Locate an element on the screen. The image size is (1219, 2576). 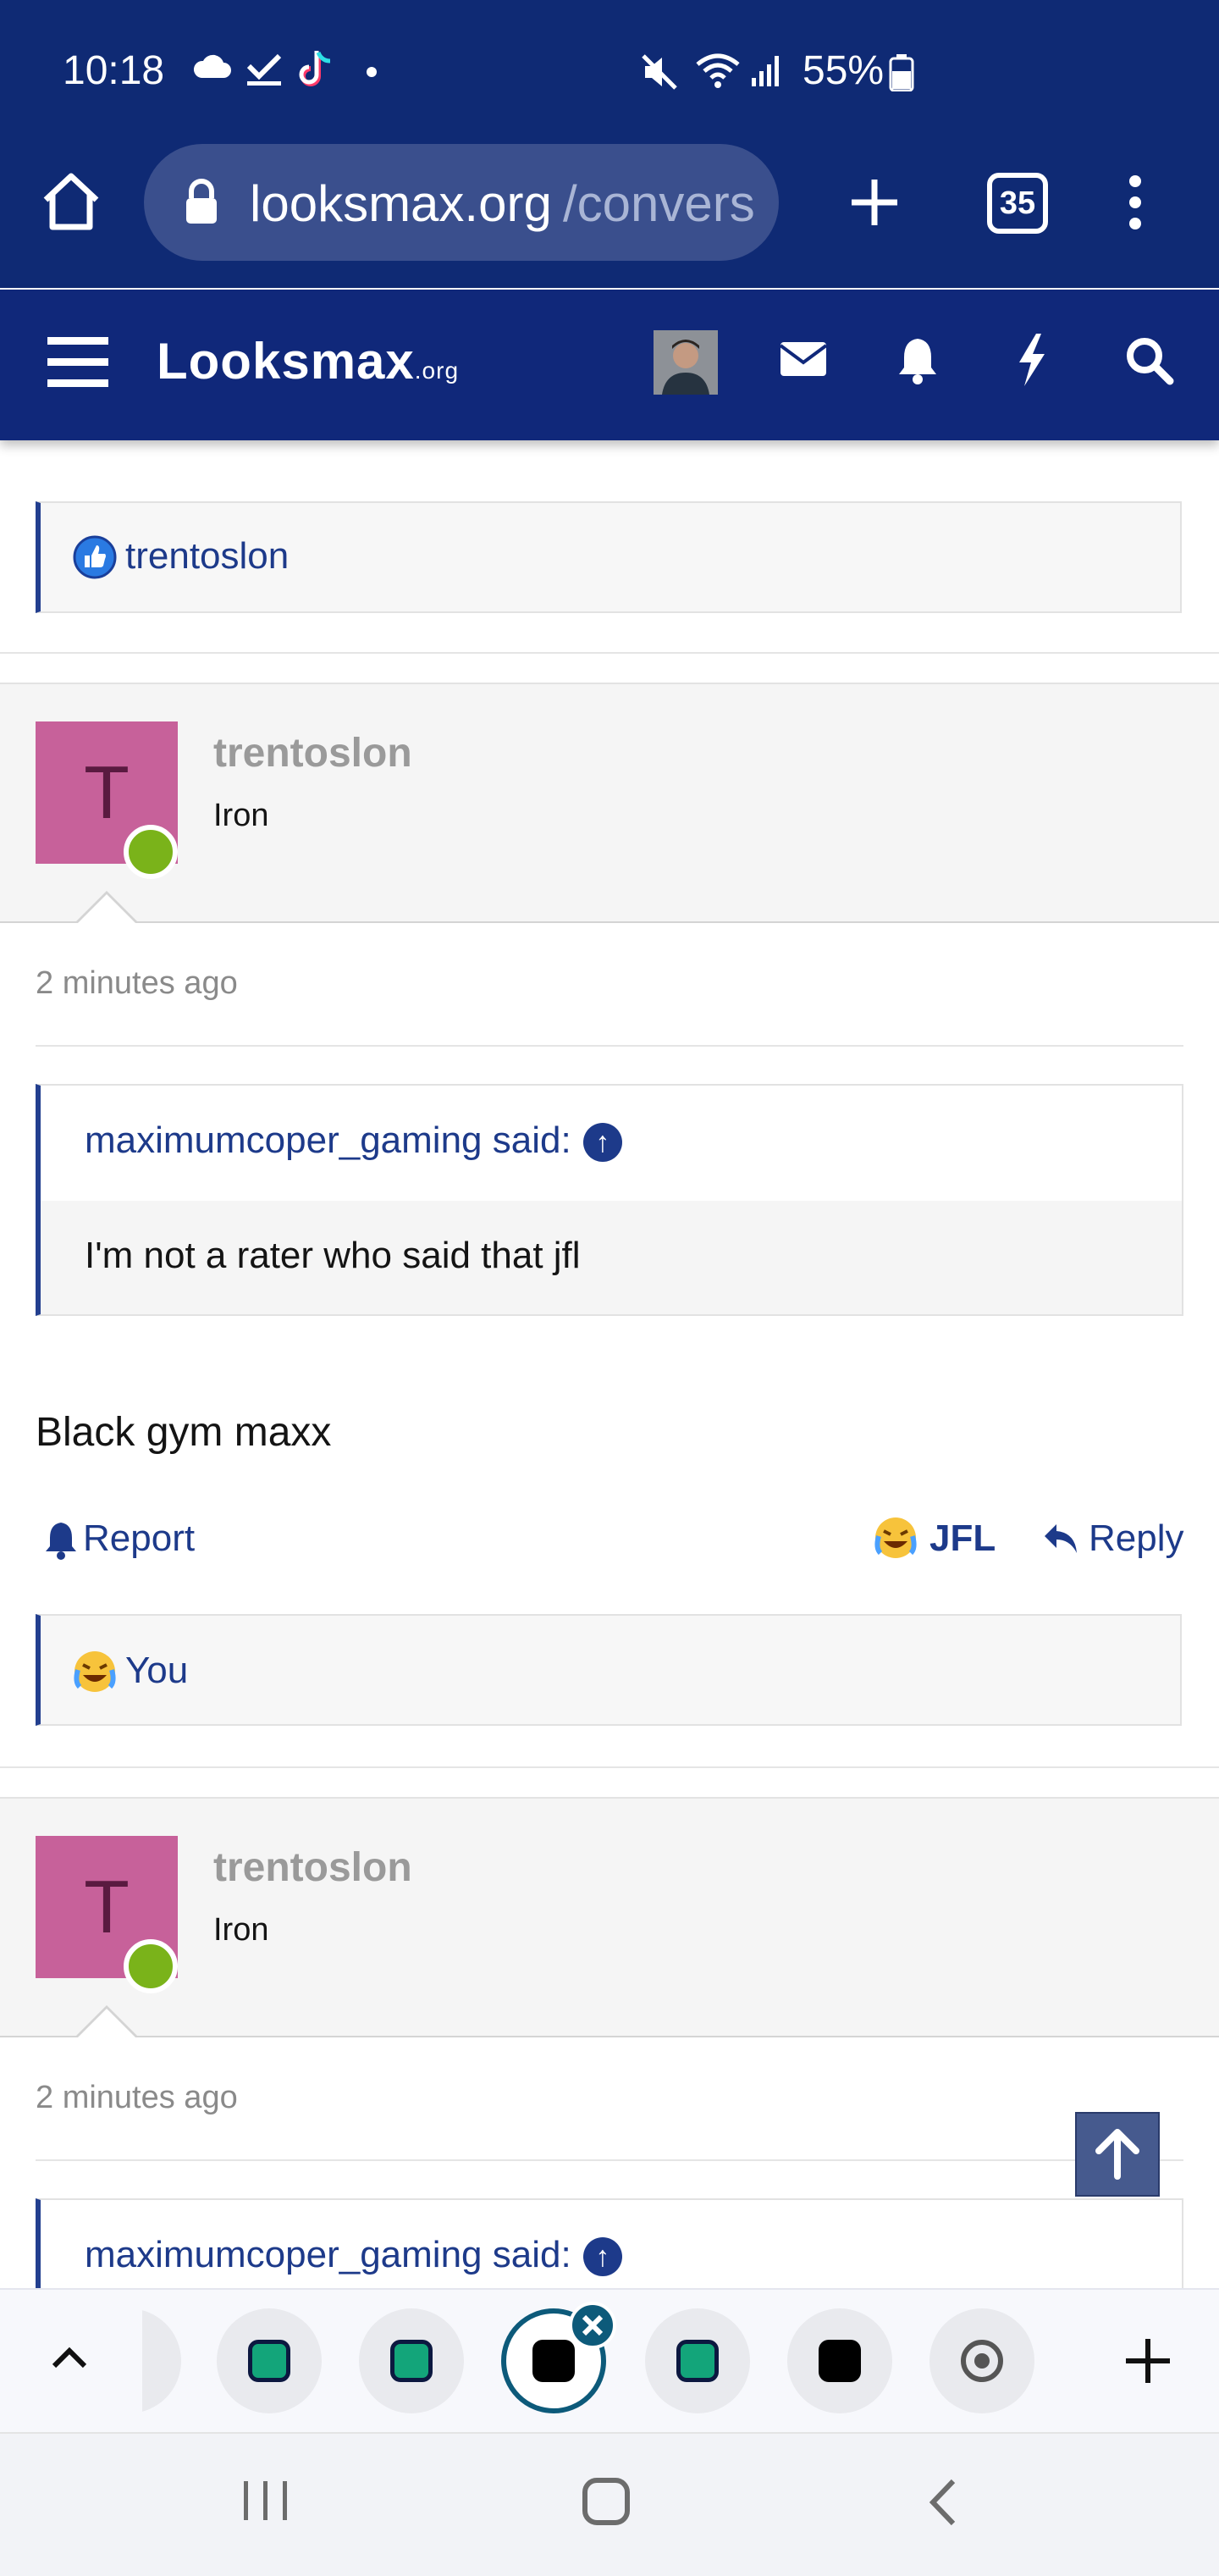
lock-icon is located at coordinates (201, 201).